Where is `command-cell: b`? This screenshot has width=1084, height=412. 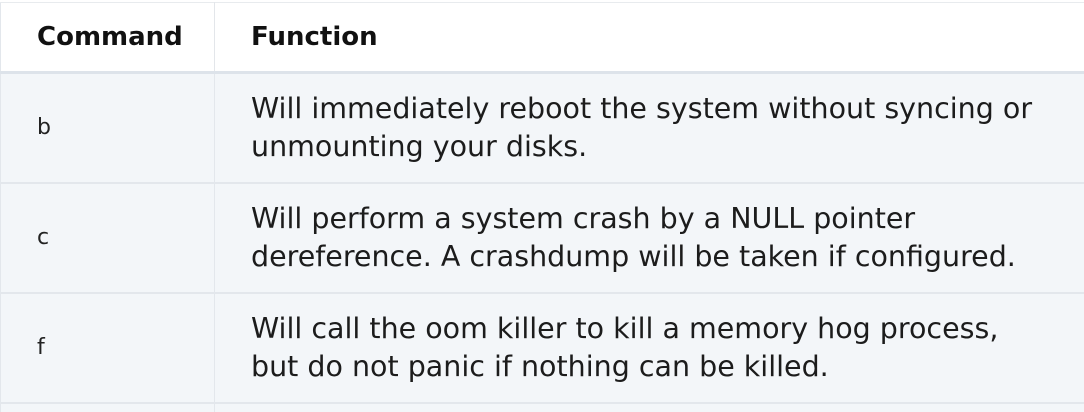
command-cell: b is located at coordinates (107, 128).